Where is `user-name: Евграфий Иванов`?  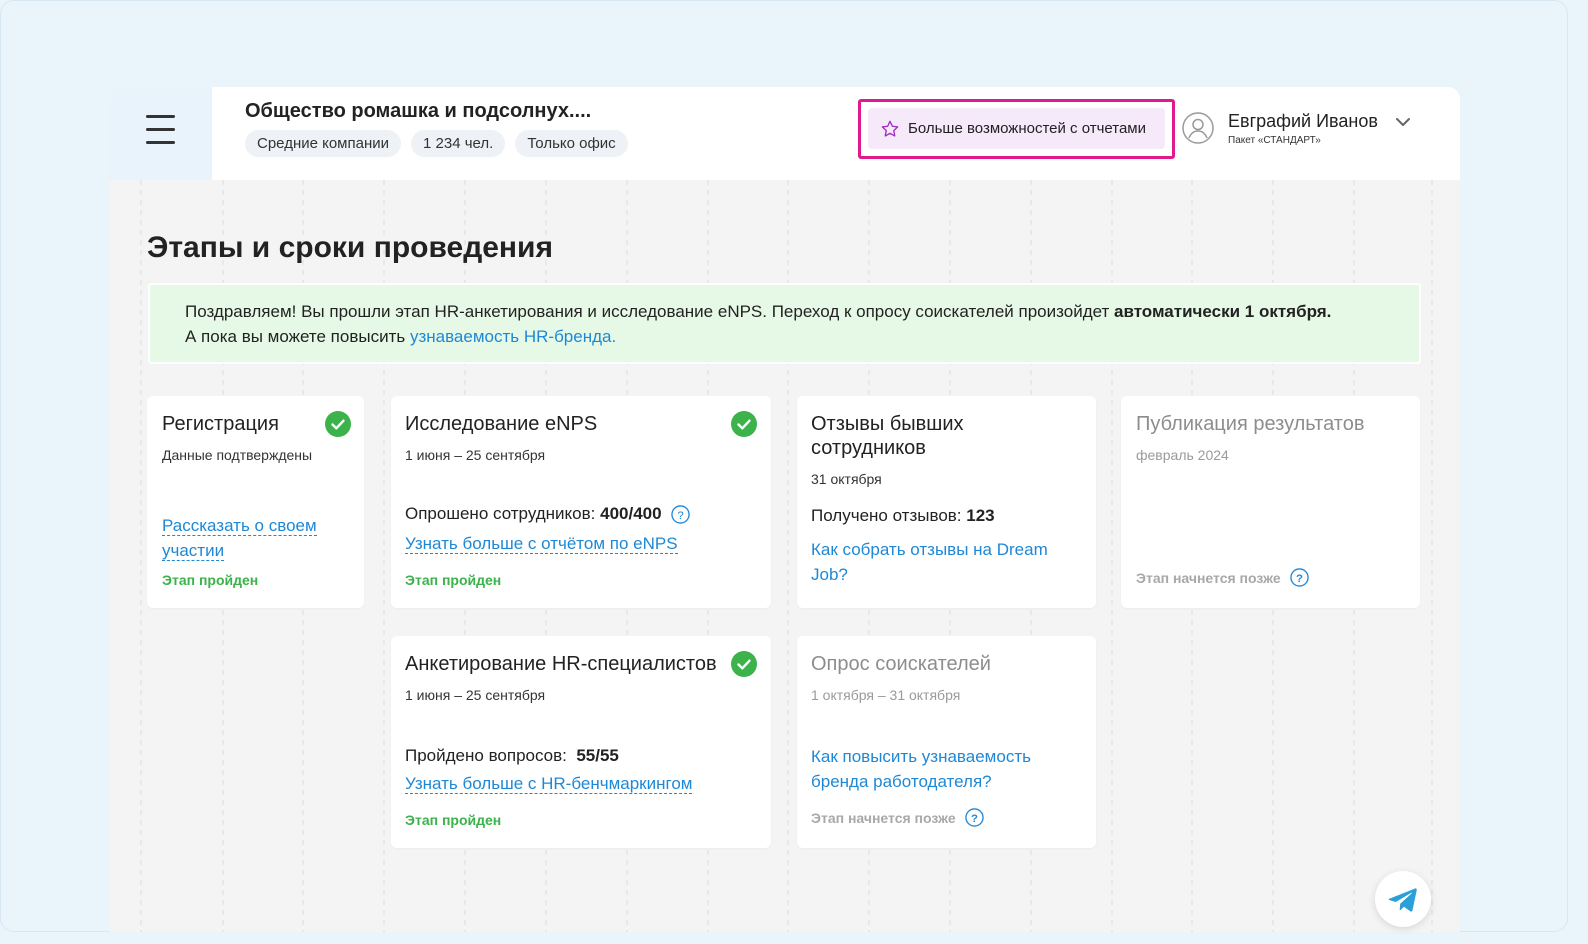
user-name: Евграфий Иванов is located at coordinates (1303, 121).